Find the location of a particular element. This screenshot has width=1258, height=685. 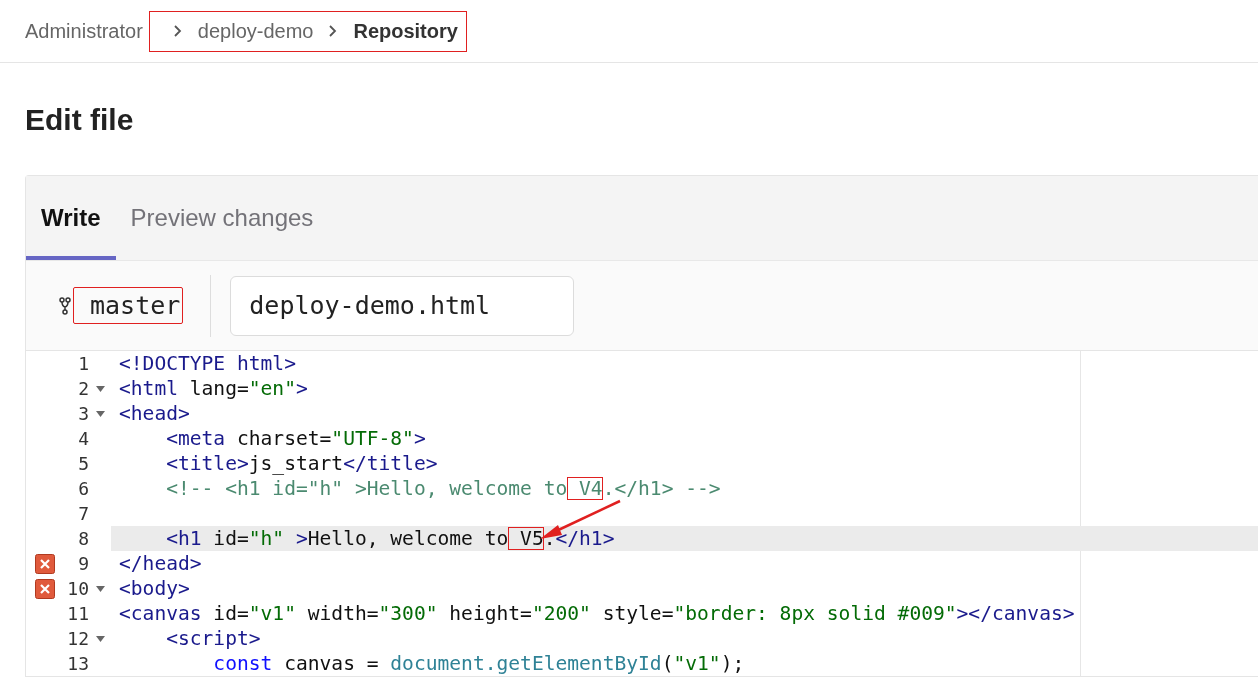

code-token: width= is located at coordinates (342, 613).